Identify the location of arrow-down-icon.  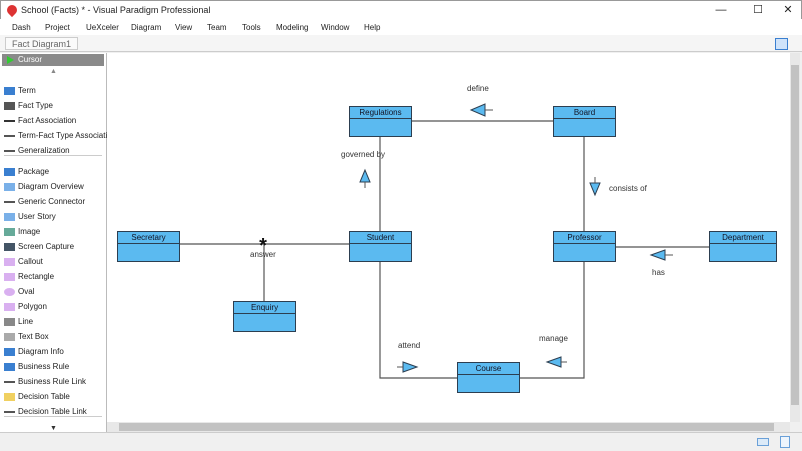
(595, 189).